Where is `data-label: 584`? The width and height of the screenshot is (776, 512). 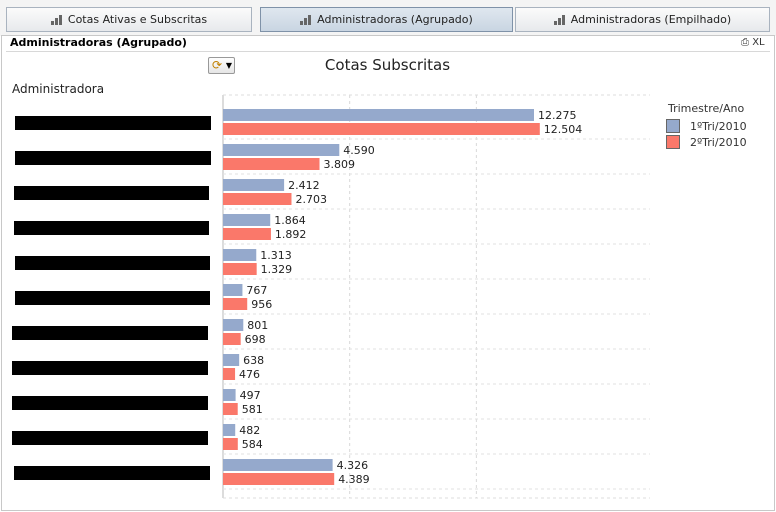 data-label: 584 is located at coordinates (252, 444).